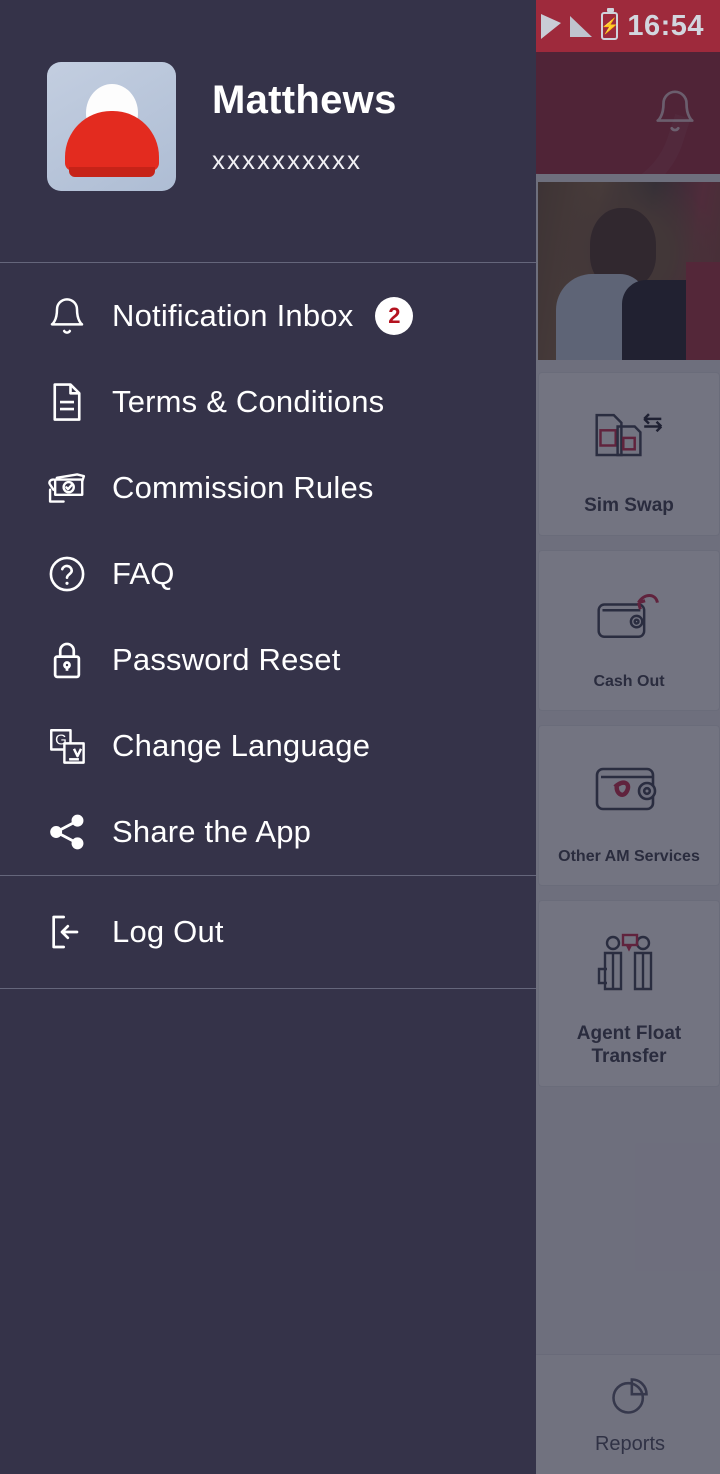 The height and width of the screenshot is (1474, 720). I want to click on menu-item-share-the-app: Share the App, so click(268, 832).